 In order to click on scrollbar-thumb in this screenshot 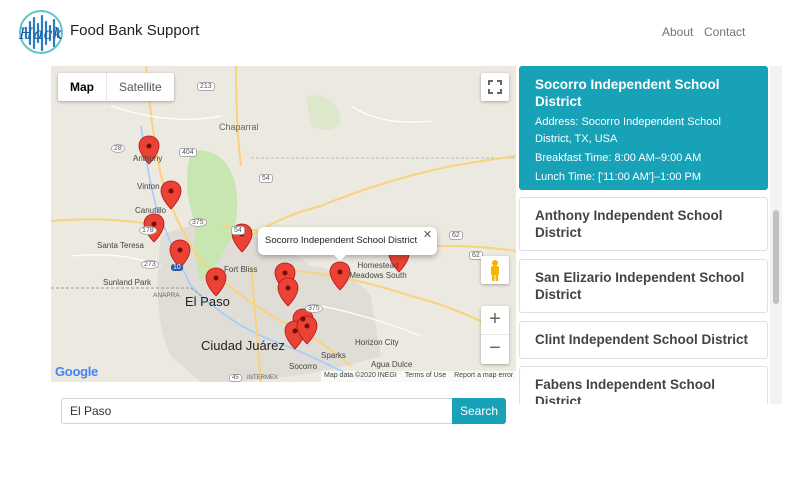, I will do `click(776, 257)`.